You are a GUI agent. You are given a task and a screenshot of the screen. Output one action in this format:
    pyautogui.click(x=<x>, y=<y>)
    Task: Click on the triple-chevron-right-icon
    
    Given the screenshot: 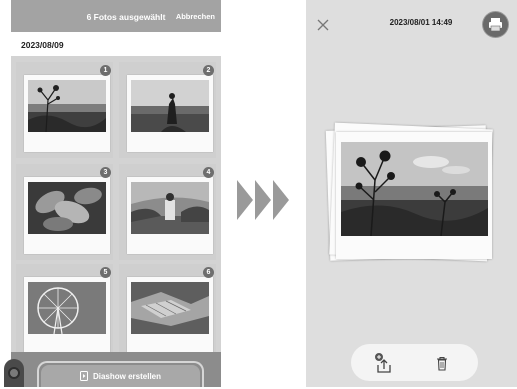 What is the action you would take?
    pyautogui.click(x=263, y=200)
    